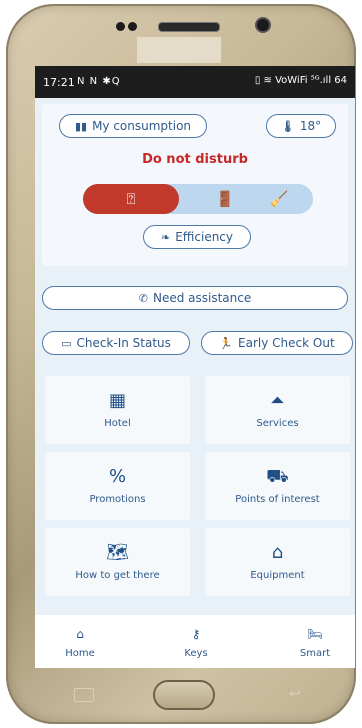 Image resolution: width=362 pixels, height=728 pixels. Describe the element at coordinates (315, 653) in the screenshot. I see `nav-smart-label: Smart` at that location.